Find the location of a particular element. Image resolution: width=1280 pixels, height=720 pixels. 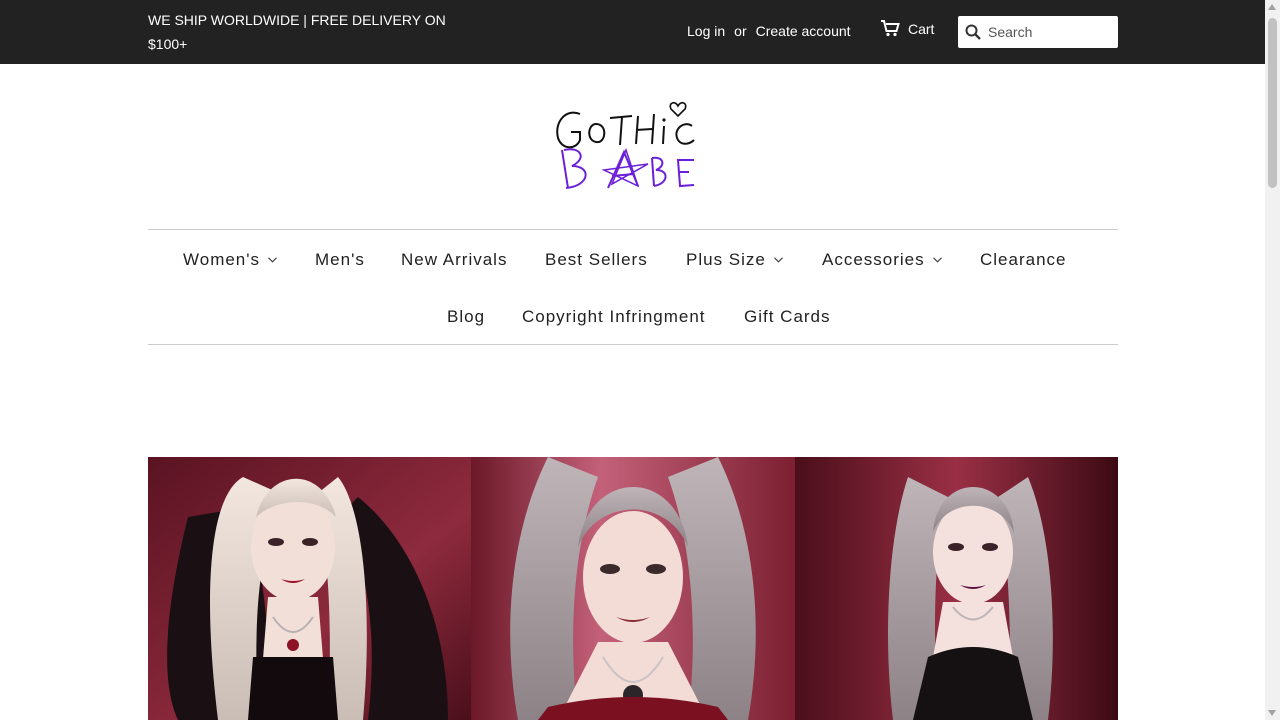

nav-plus-size: Plus Size is located at coordinates (734, 260).